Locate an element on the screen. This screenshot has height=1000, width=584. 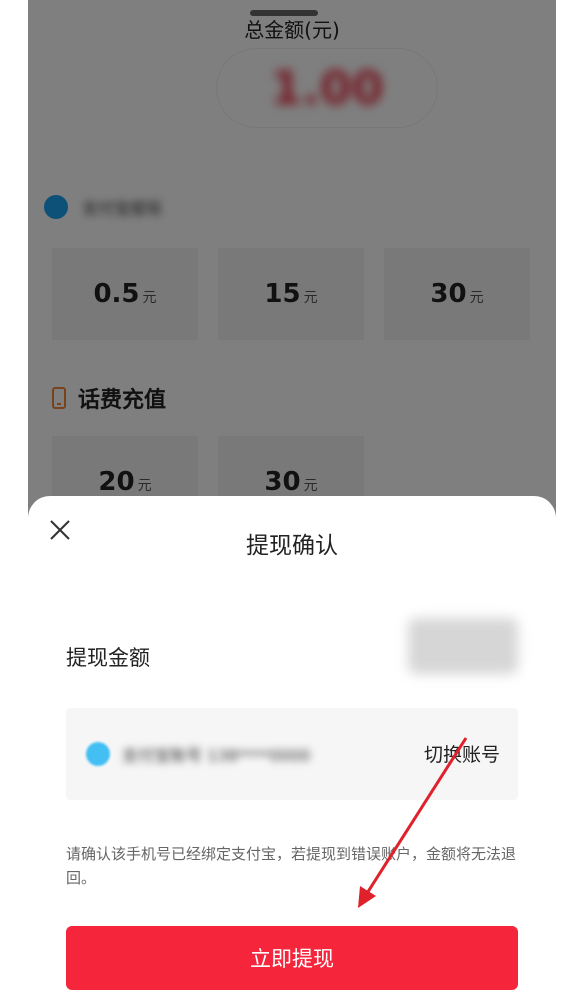
withdraw-notice: 请确认该手机号已经绑定支付宝，若提现到错误账户，金额将无法退回。 is located at coordinates (291, 866).